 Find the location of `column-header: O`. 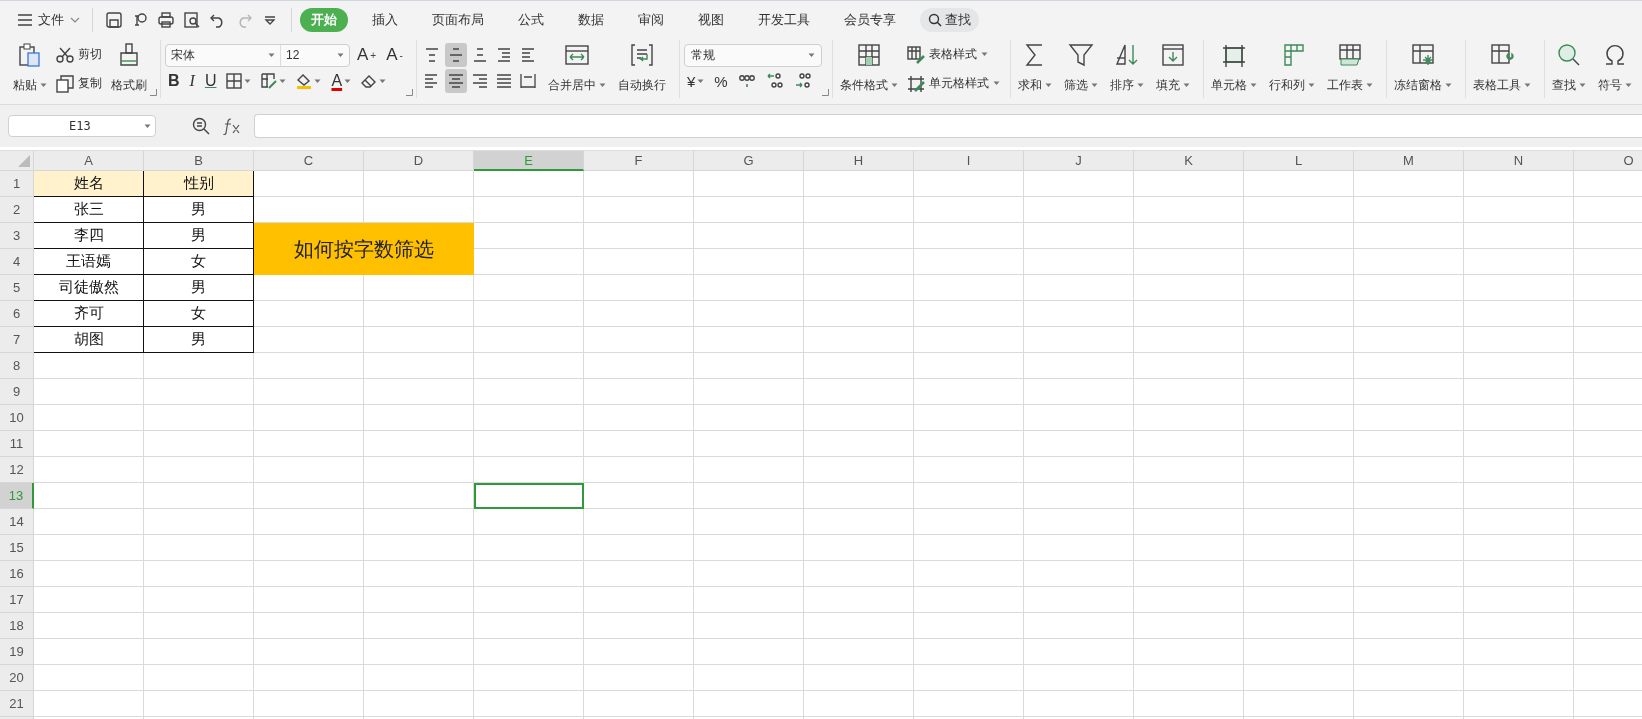

column-header: O is located at coordinates (1608, 161).